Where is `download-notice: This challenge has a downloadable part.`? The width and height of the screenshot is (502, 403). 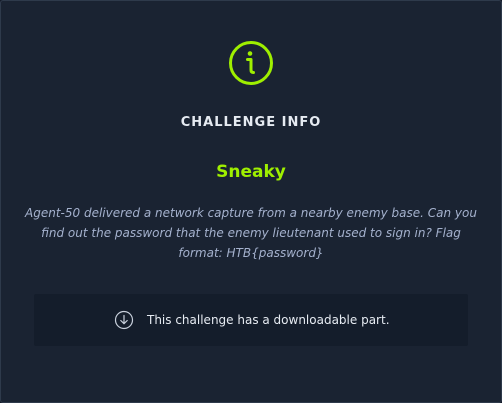 download-notice: This challenge has a downloadable part. is located at coordinates (251, 320).